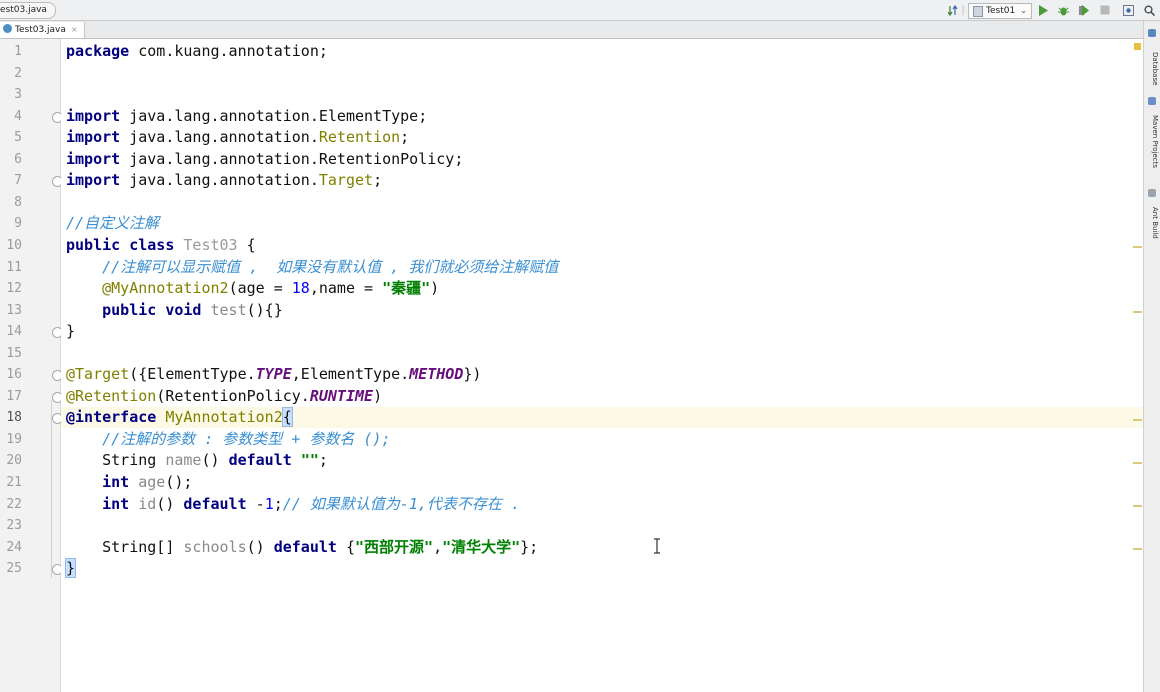 Image resolution: width=1160 pixels, height=692 pixels. I want to click on code-token: ), so click(435, 288).